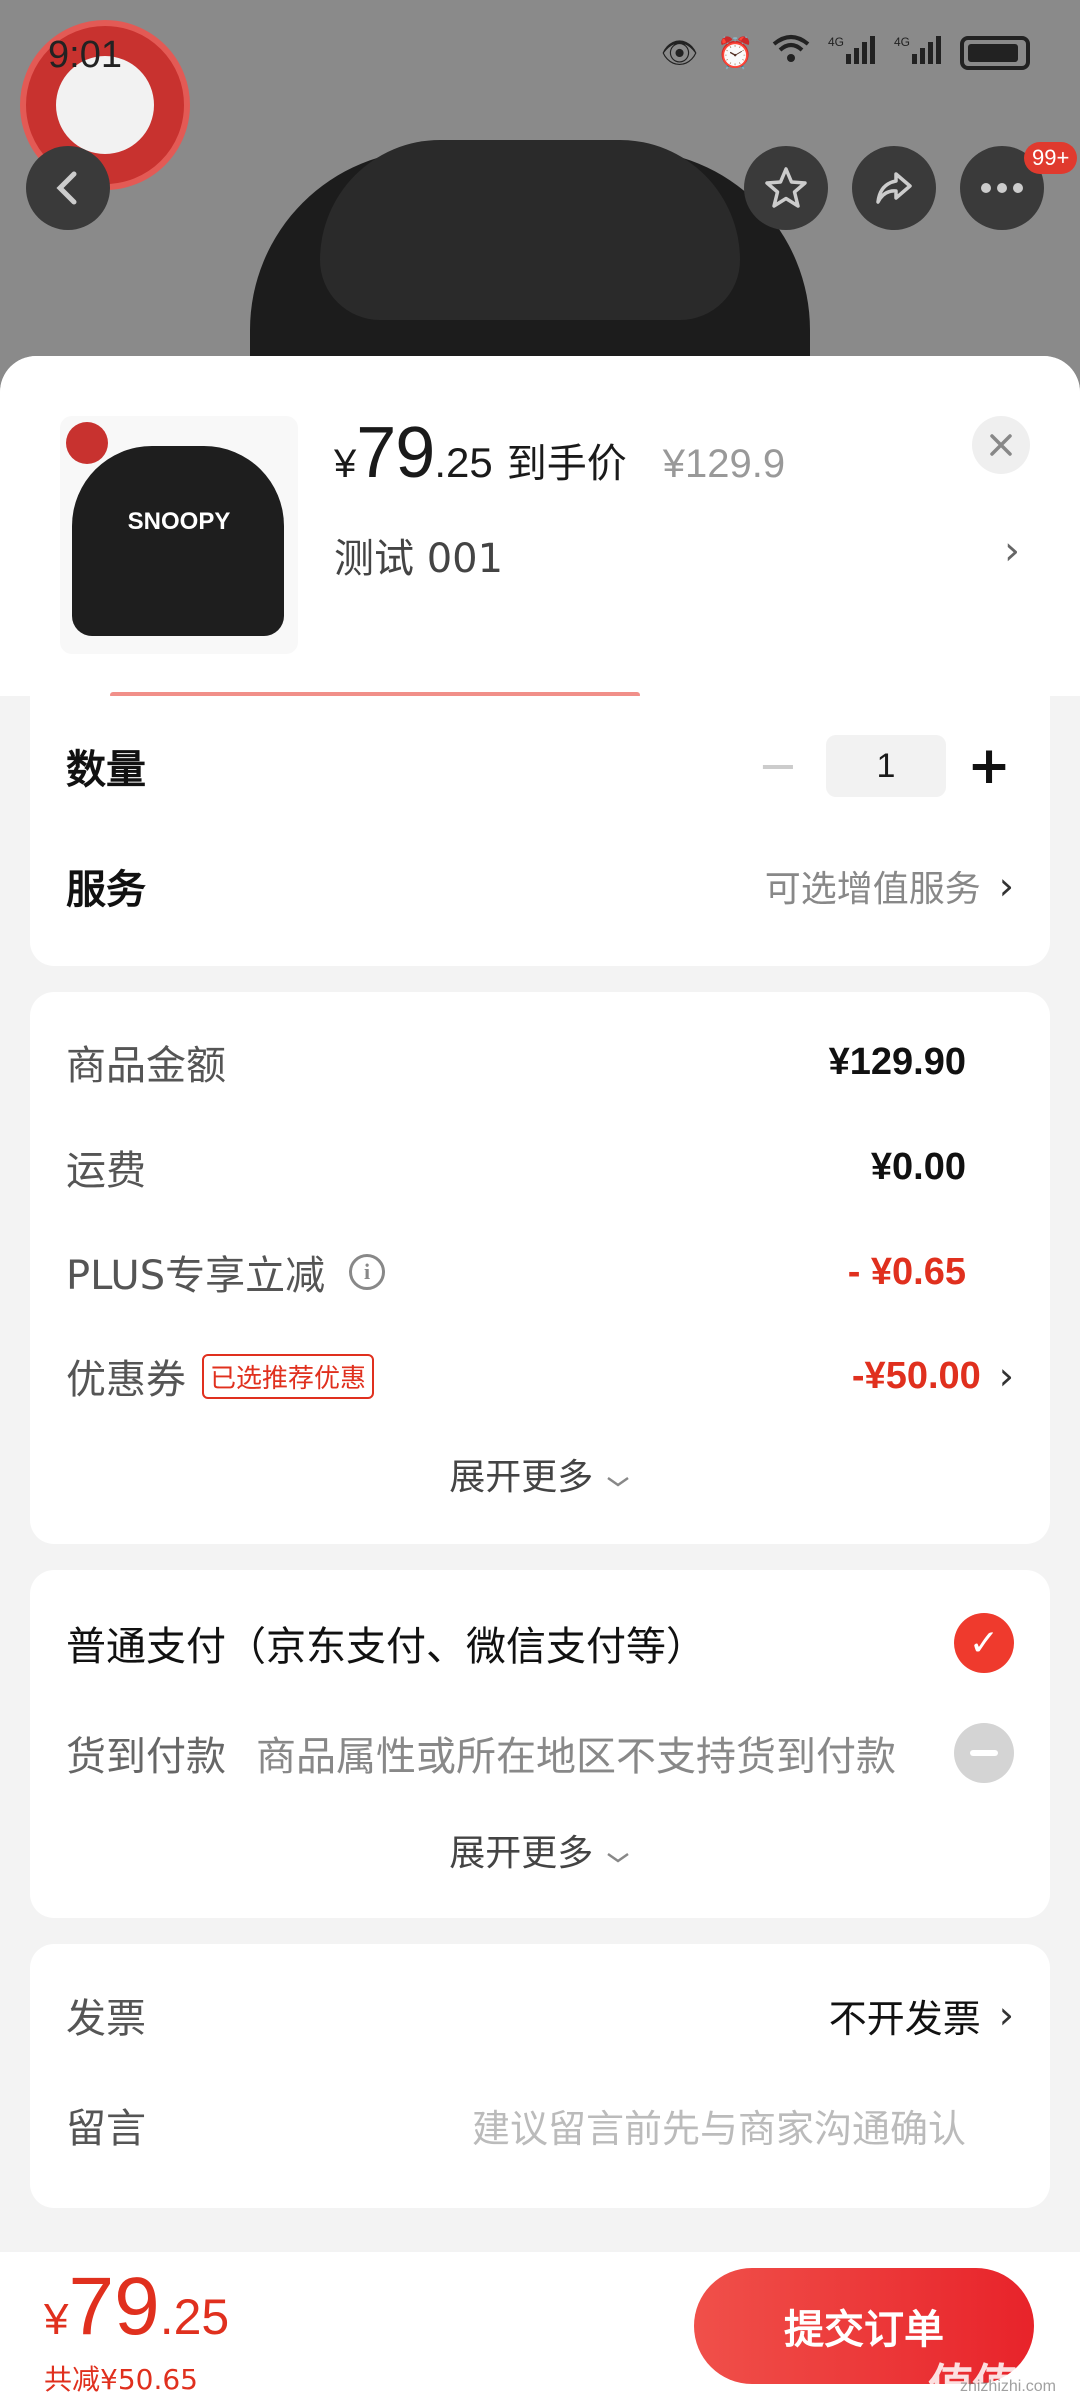 The width and height of the screenshot is (1080, 2400). I want to click on jacket-hood-image, so click(530, 230).